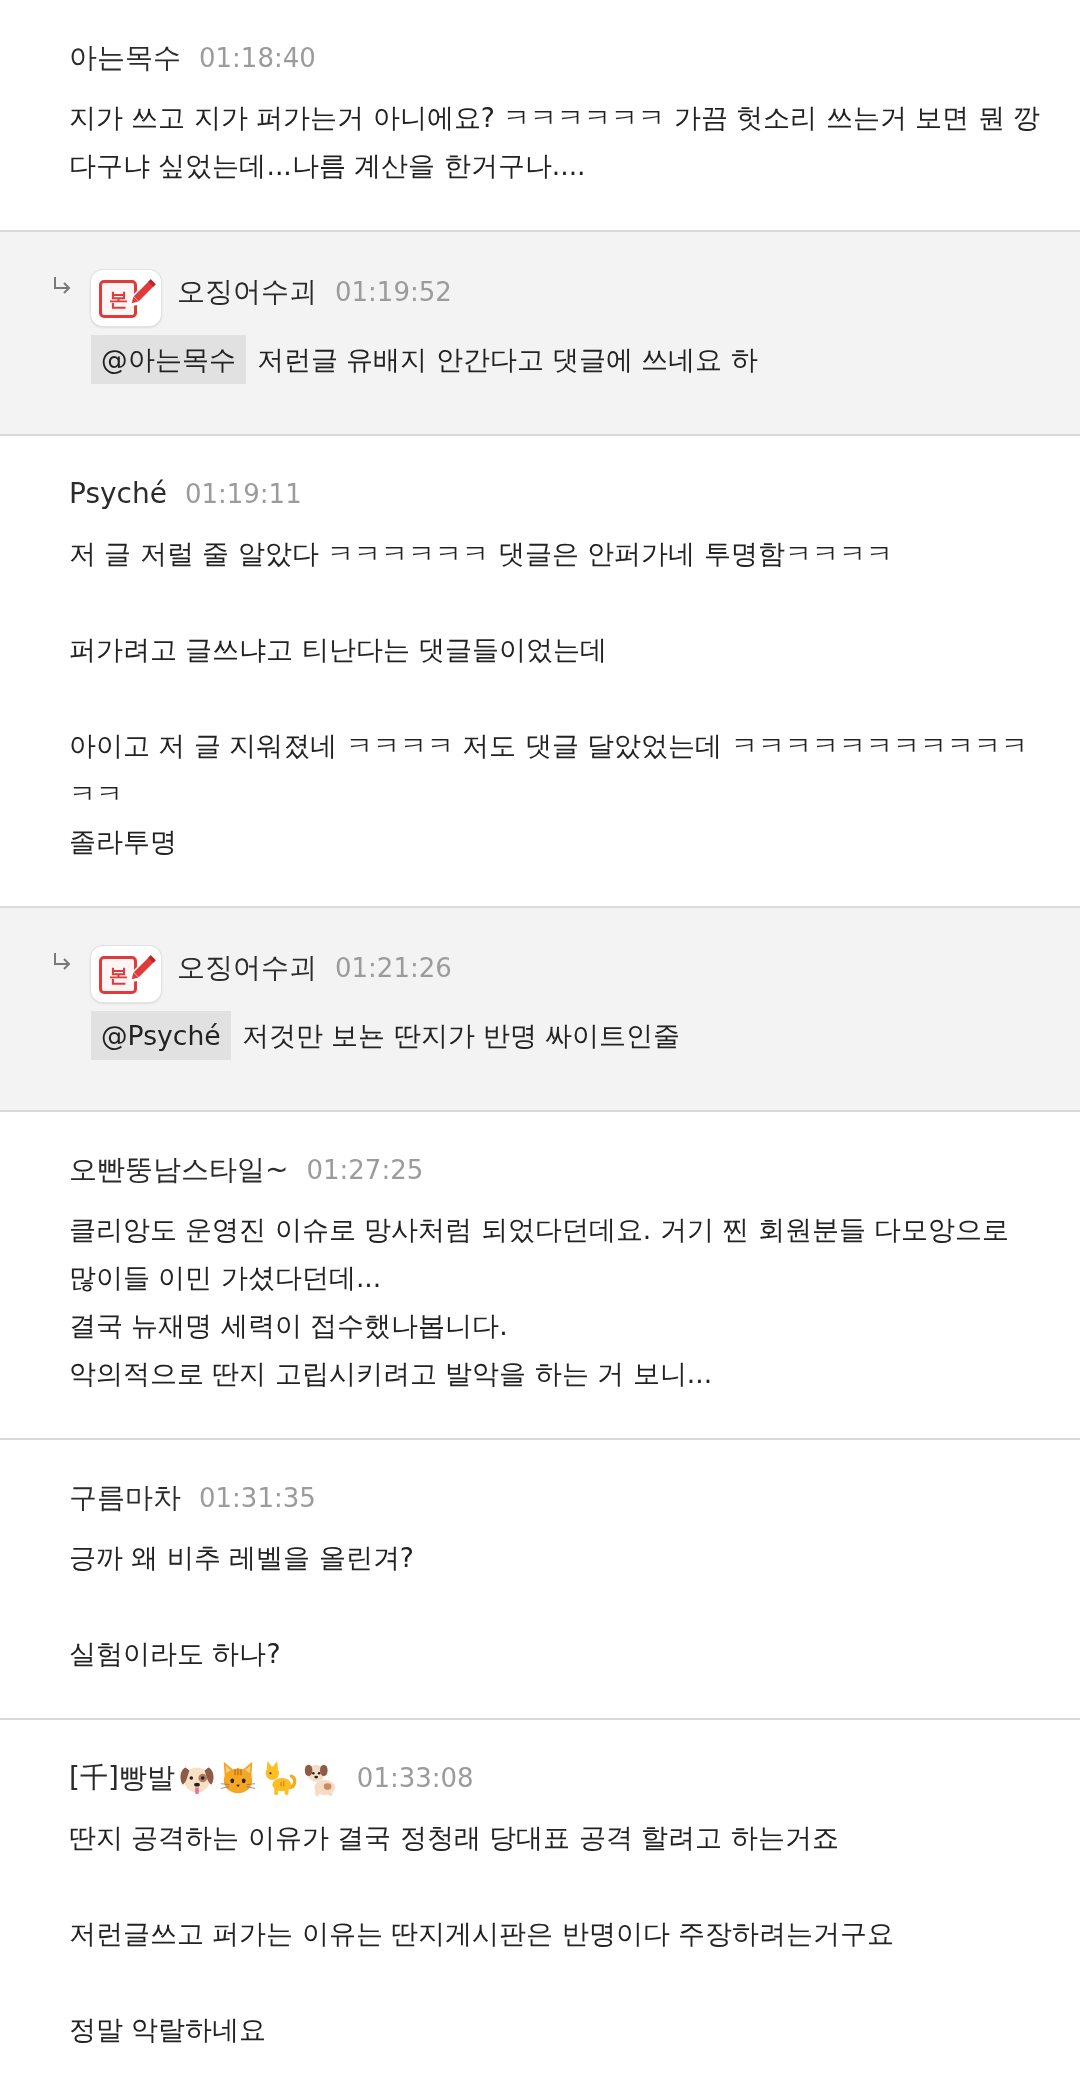  What do you see at coordinates (168, 359) in the screenshot?
I see `mention-tag: @아는목수` at bounding box center [168, 359].